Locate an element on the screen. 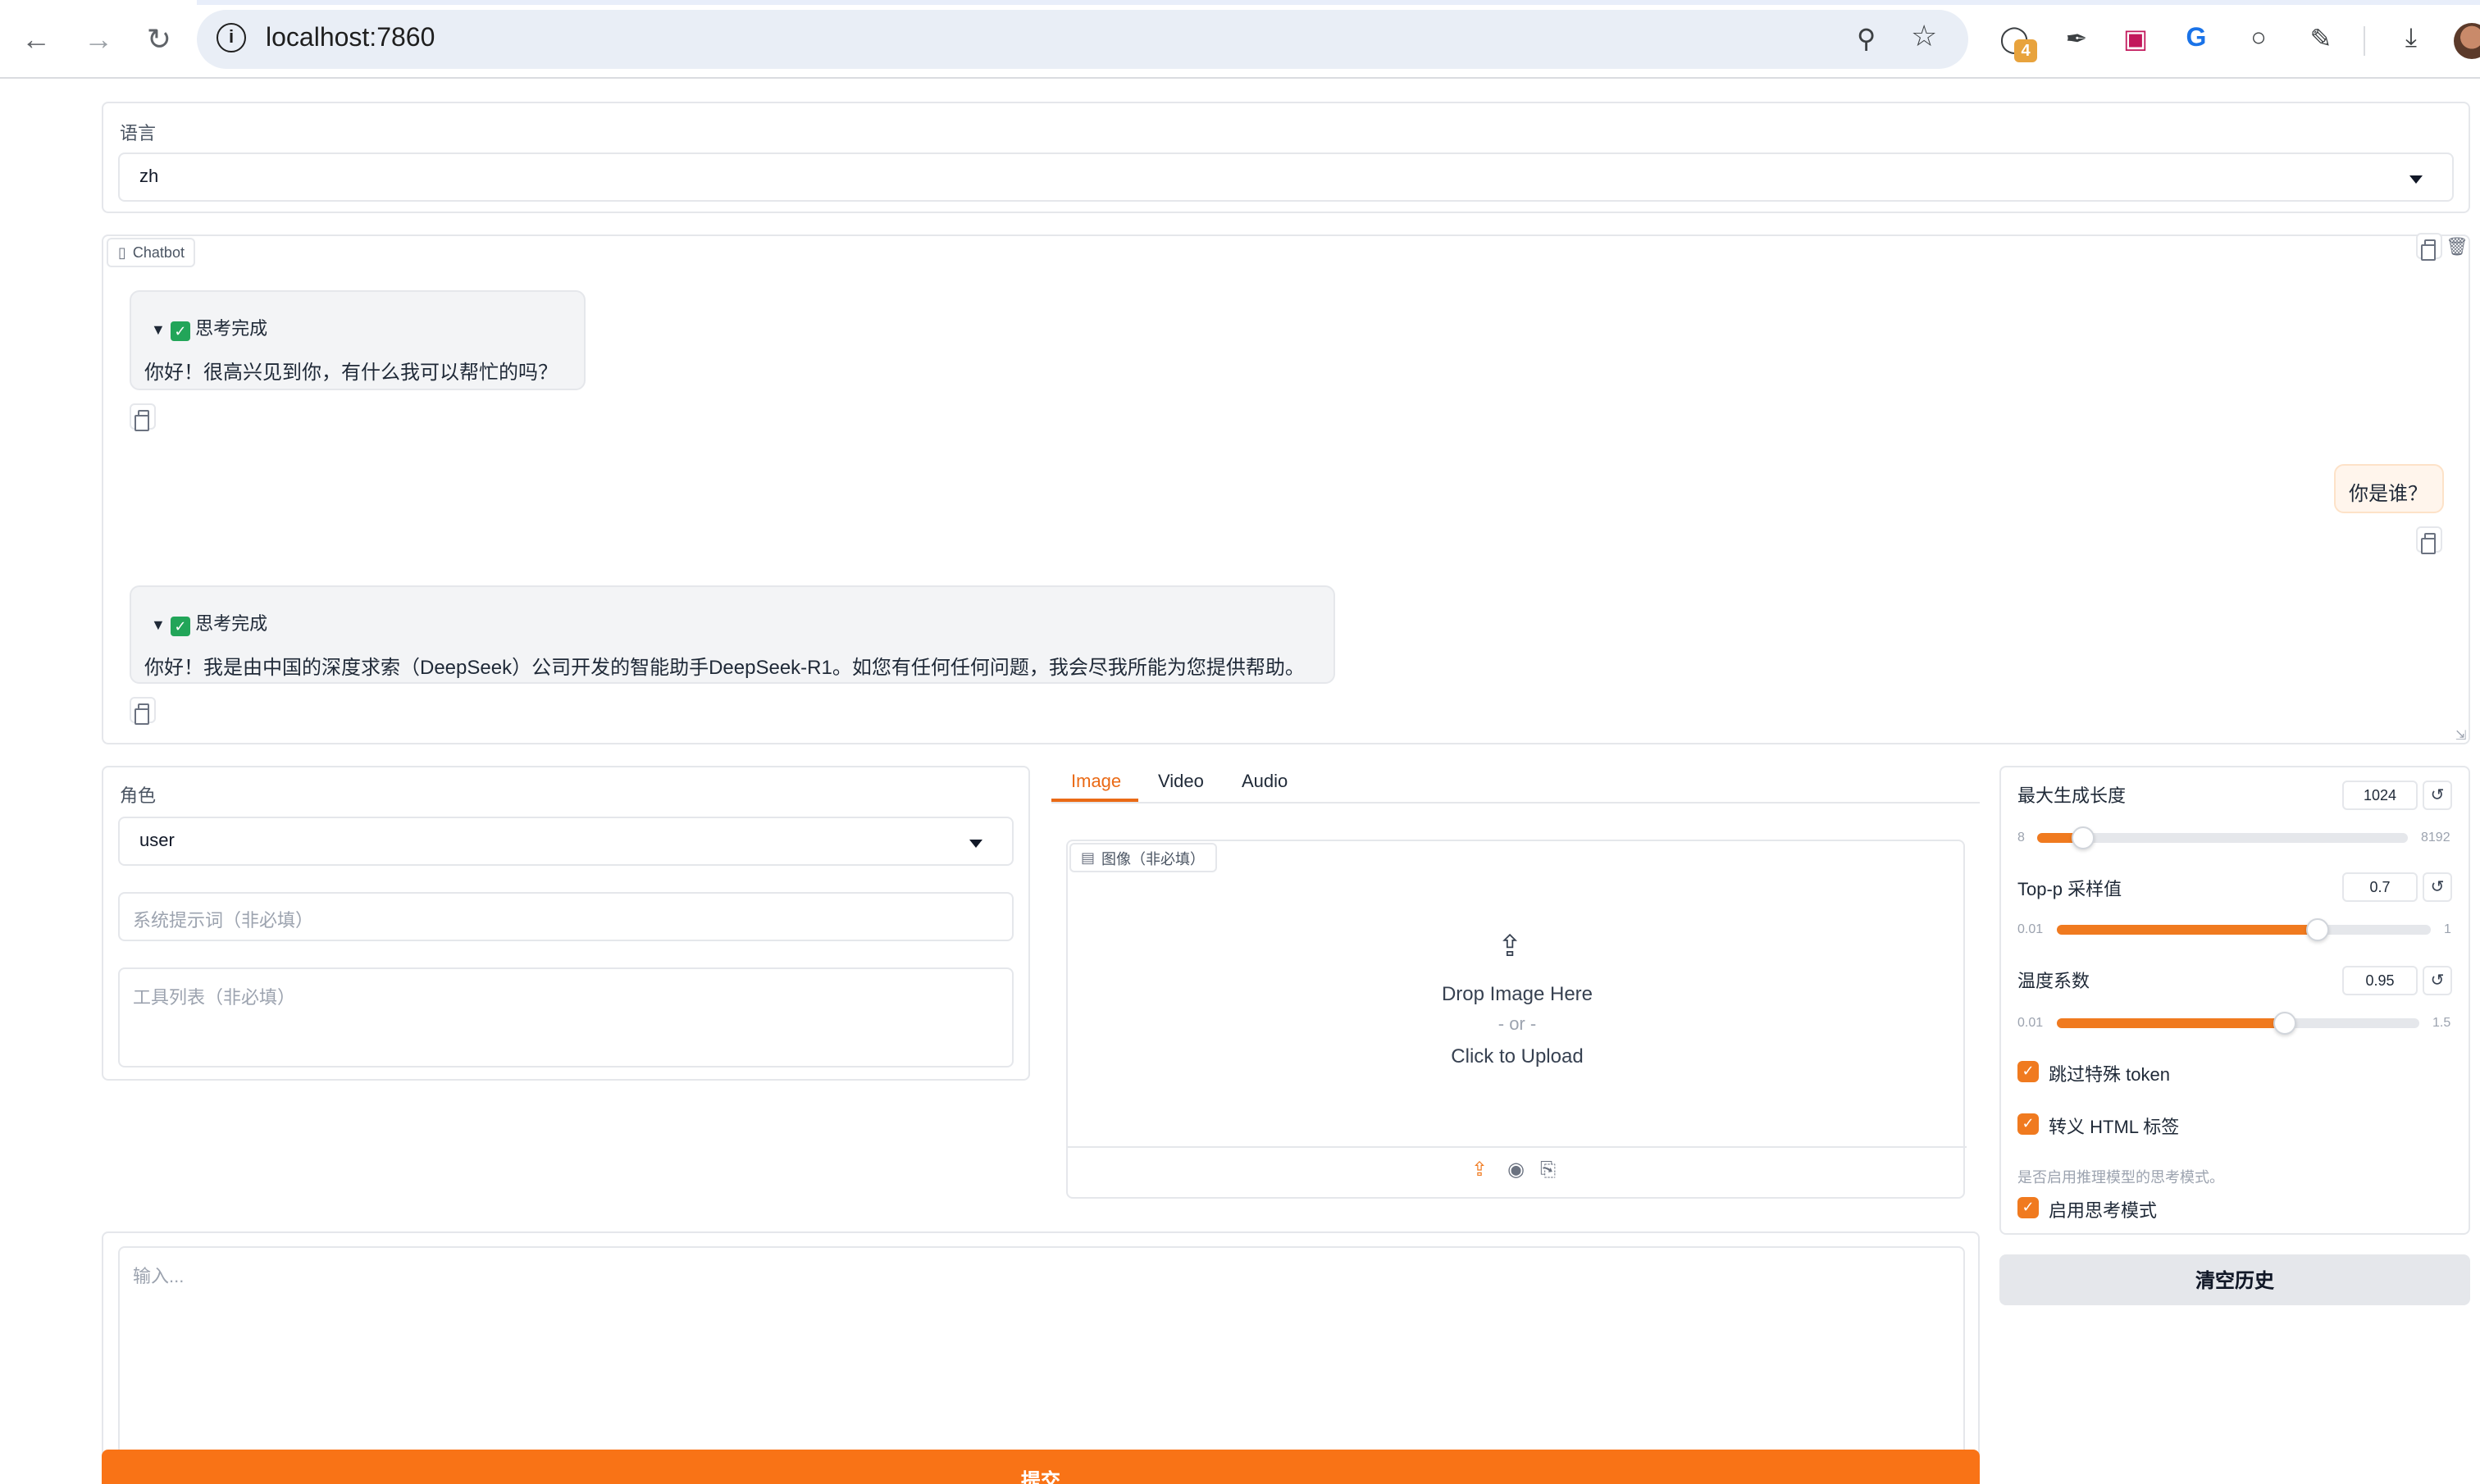 The height and width of the screenshot is (1484, 2480). submit-button: 提交 is located at coordinates (1041, 1467).